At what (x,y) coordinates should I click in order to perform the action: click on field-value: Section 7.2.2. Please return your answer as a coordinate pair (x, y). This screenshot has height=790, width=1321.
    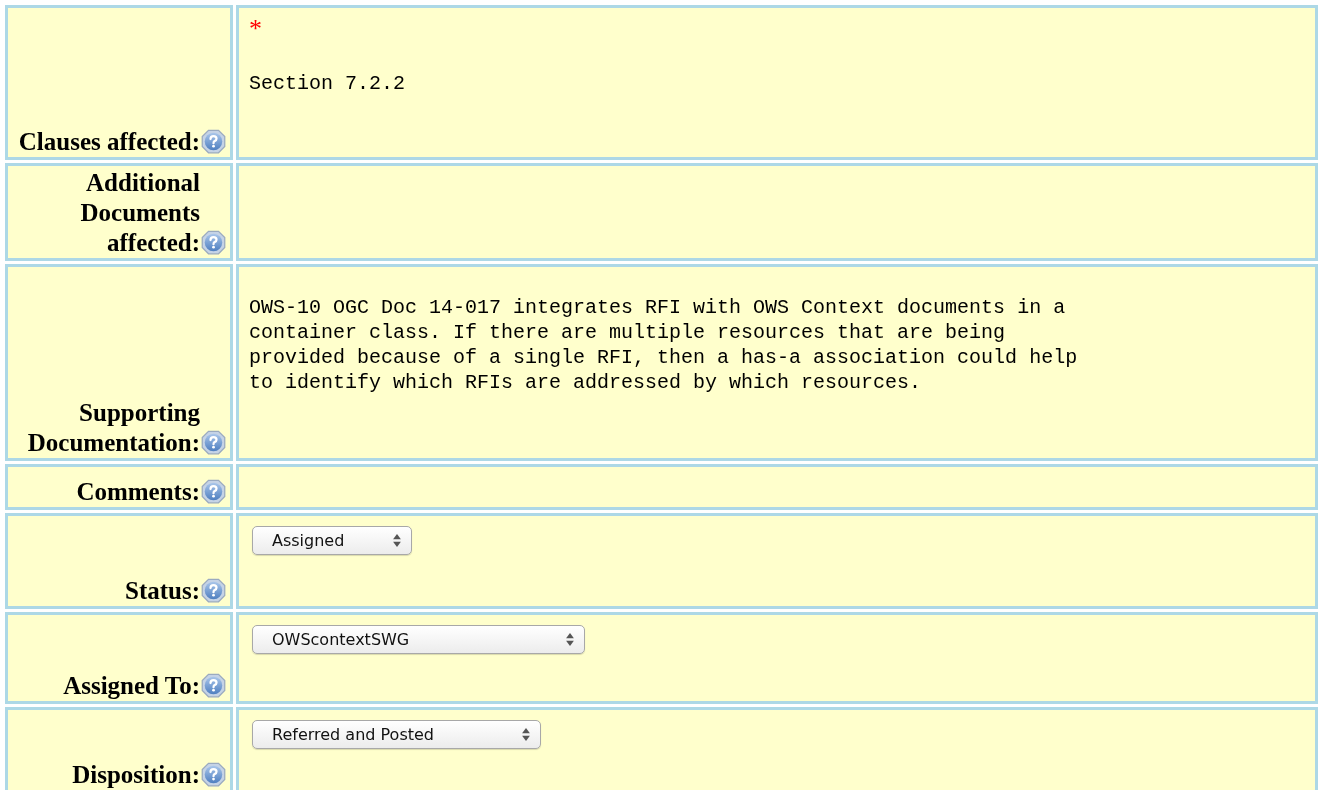
    Looking at the image, I should click on (328, 83).